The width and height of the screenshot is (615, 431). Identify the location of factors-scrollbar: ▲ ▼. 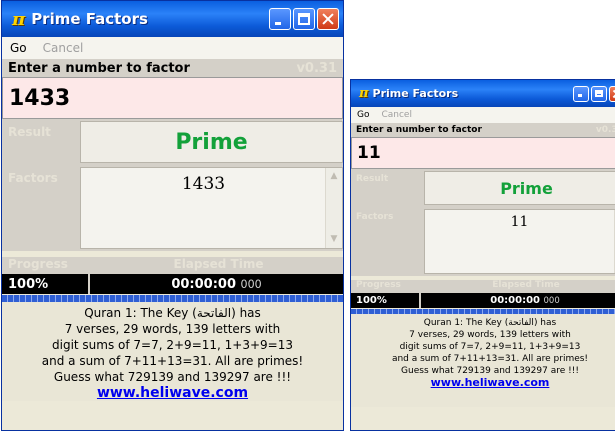
(333, 208).